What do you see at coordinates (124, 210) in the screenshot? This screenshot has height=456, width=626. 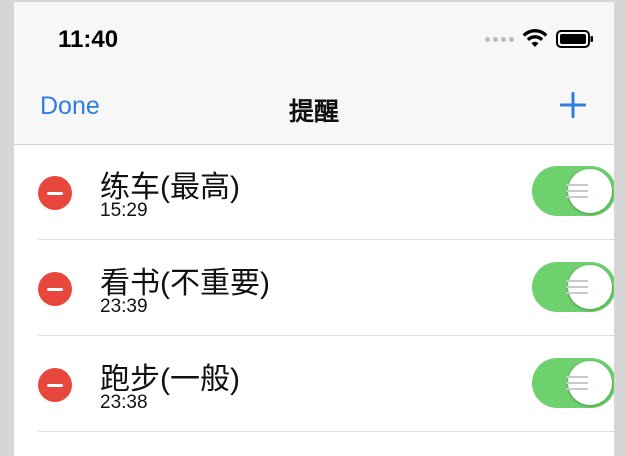 I see `reminder-time: 15:29` at bounding box center [124, 210].